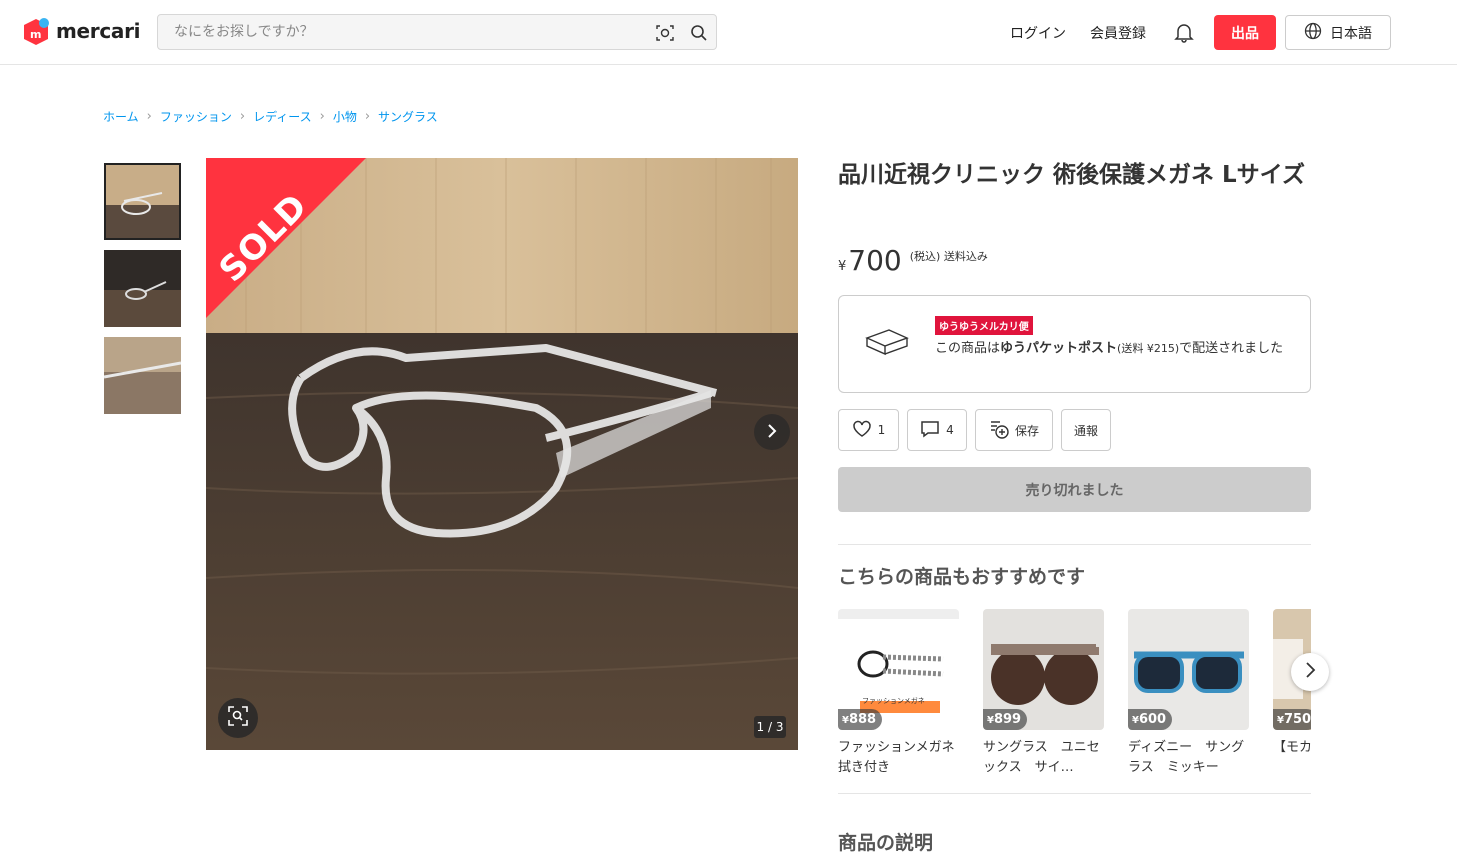 Image resolution: width=1457 pixels, height=865 pixels. I want to click on breadcrumb-home: ホーム, so click(121, 116).